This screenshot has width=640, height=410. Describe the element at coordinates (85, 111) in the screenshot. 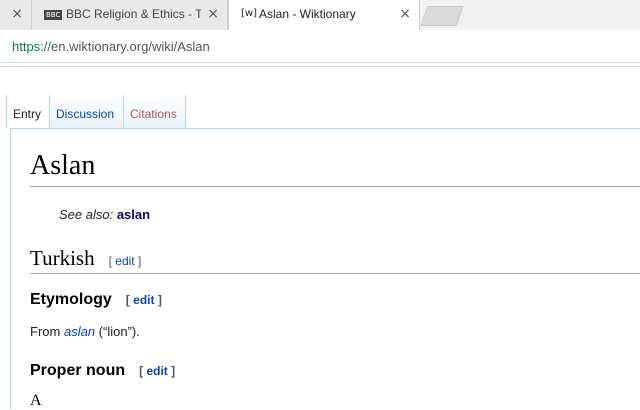

I see `tab-discussion: Discussion` at that location.